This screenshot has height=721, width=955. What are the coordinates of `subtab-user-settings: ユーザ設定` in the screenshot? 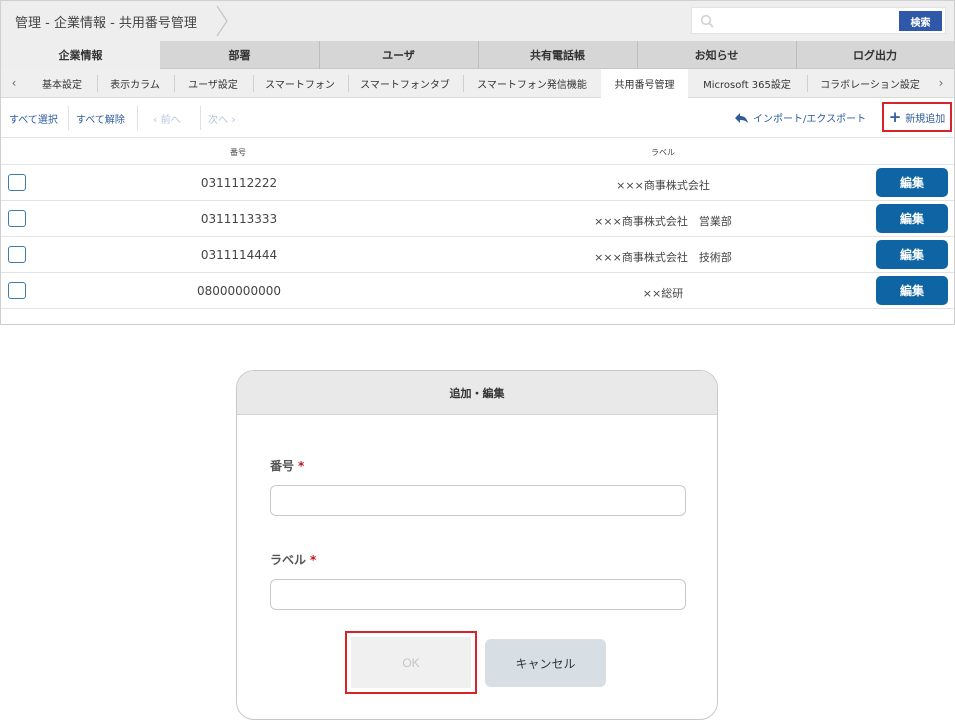 It's located at (213, 83).